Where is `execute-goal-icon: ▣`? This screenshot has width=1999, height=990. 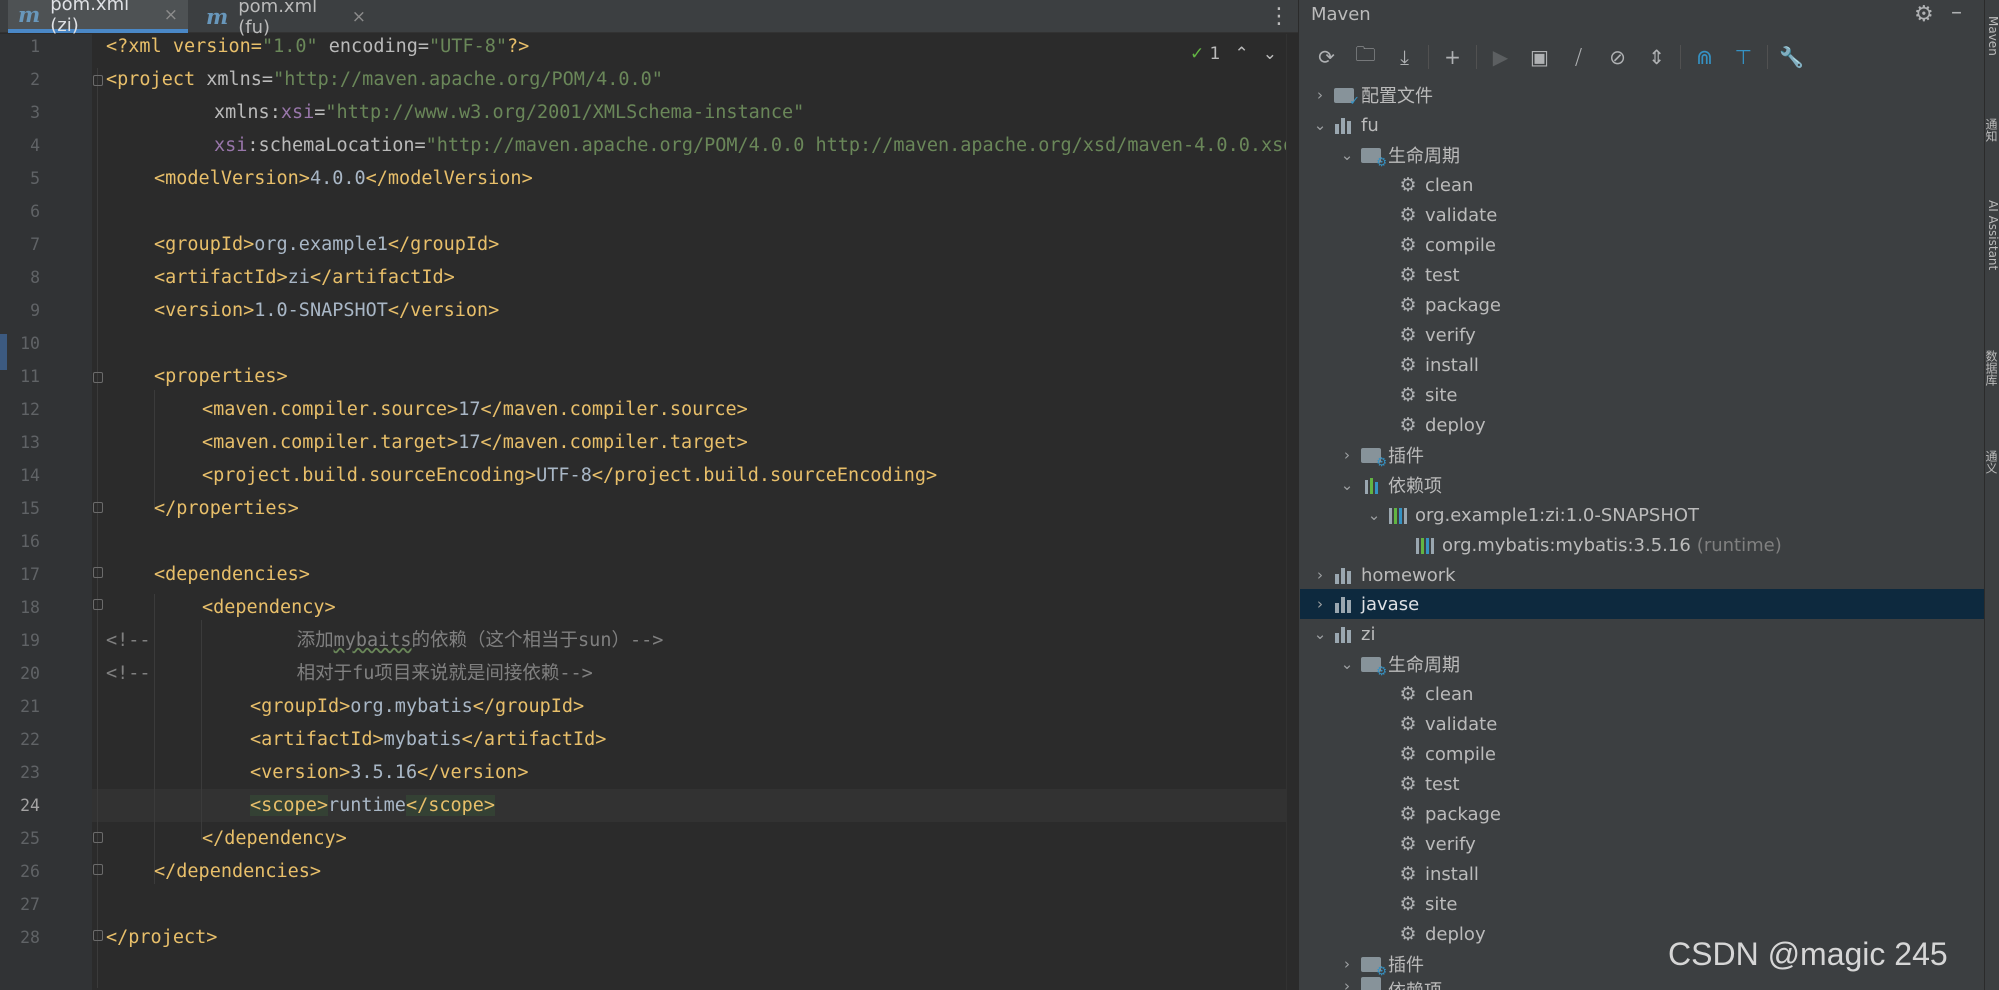
execute-goal-icon: ▣ is located at coordinates (1539, 57).